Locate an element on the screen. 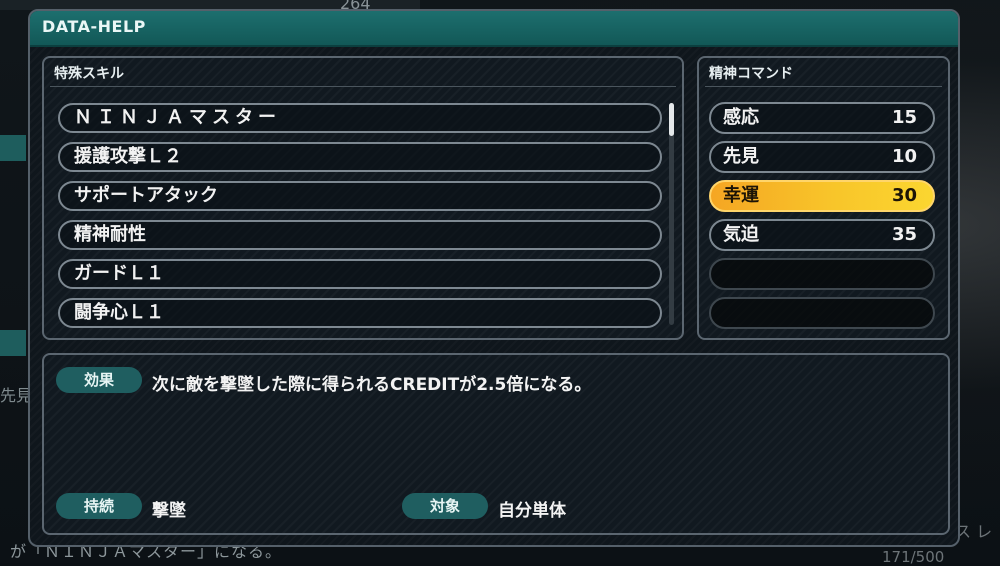 This screenshot has height=566, width=1000. command-name: 感応 is located at coordinates (741, 117).